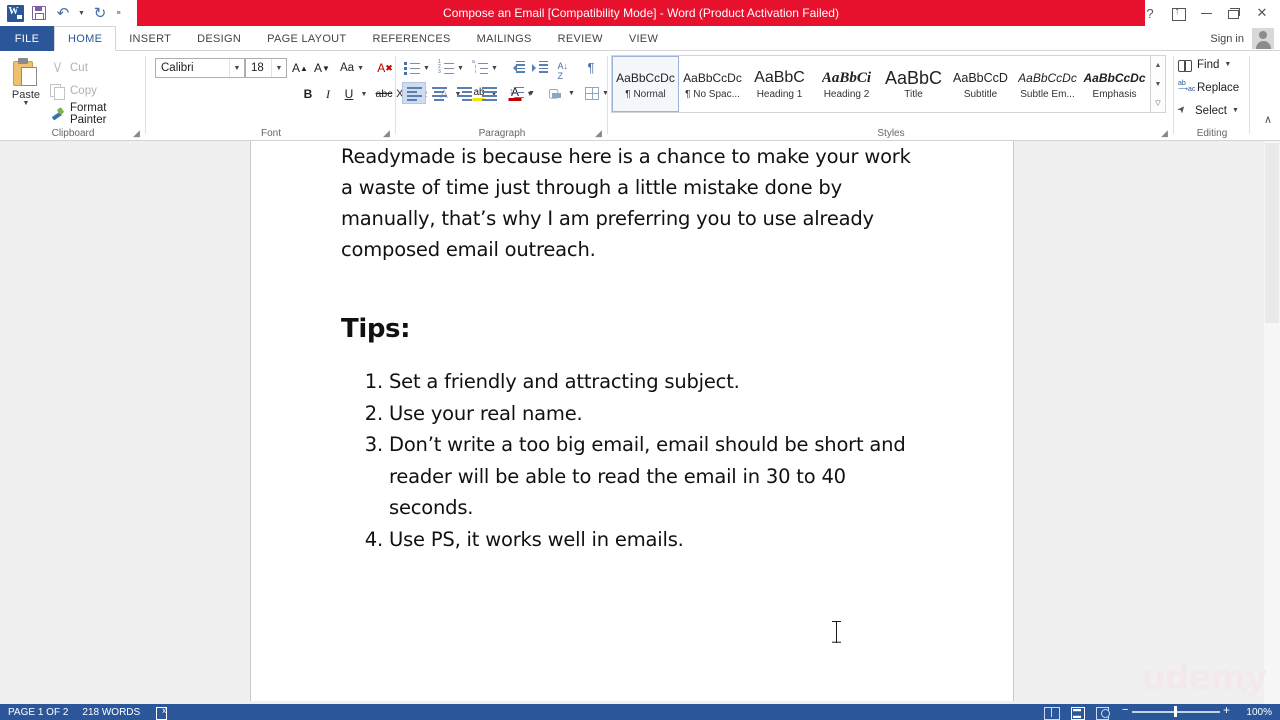  What do you see at coordinates (349, 94) in the screenshot?
I see `underline-button: U` at bounding box center [349, 94].